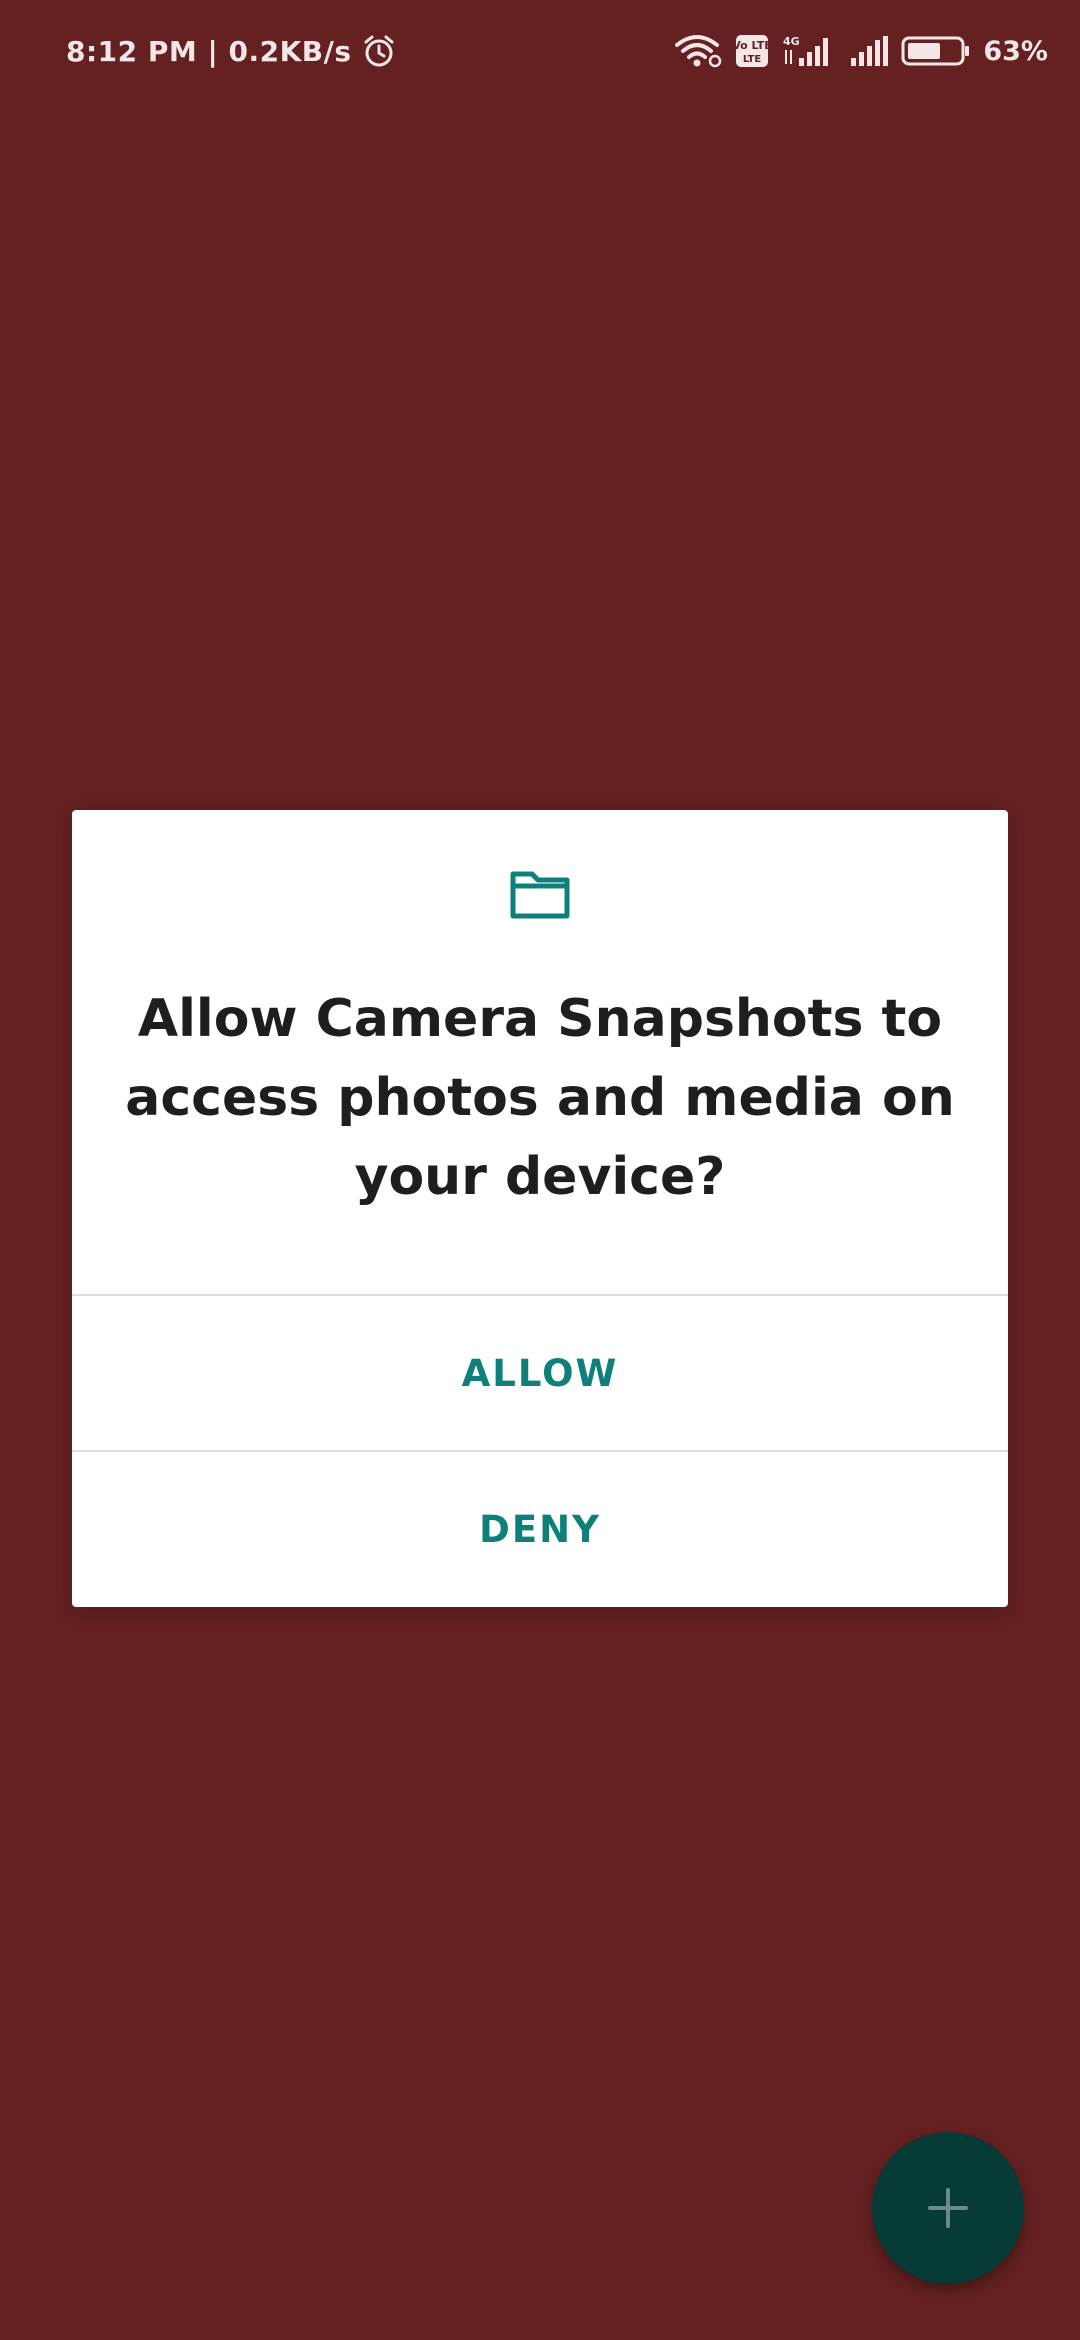  I want to click on folder-icon, so click(540, 895).